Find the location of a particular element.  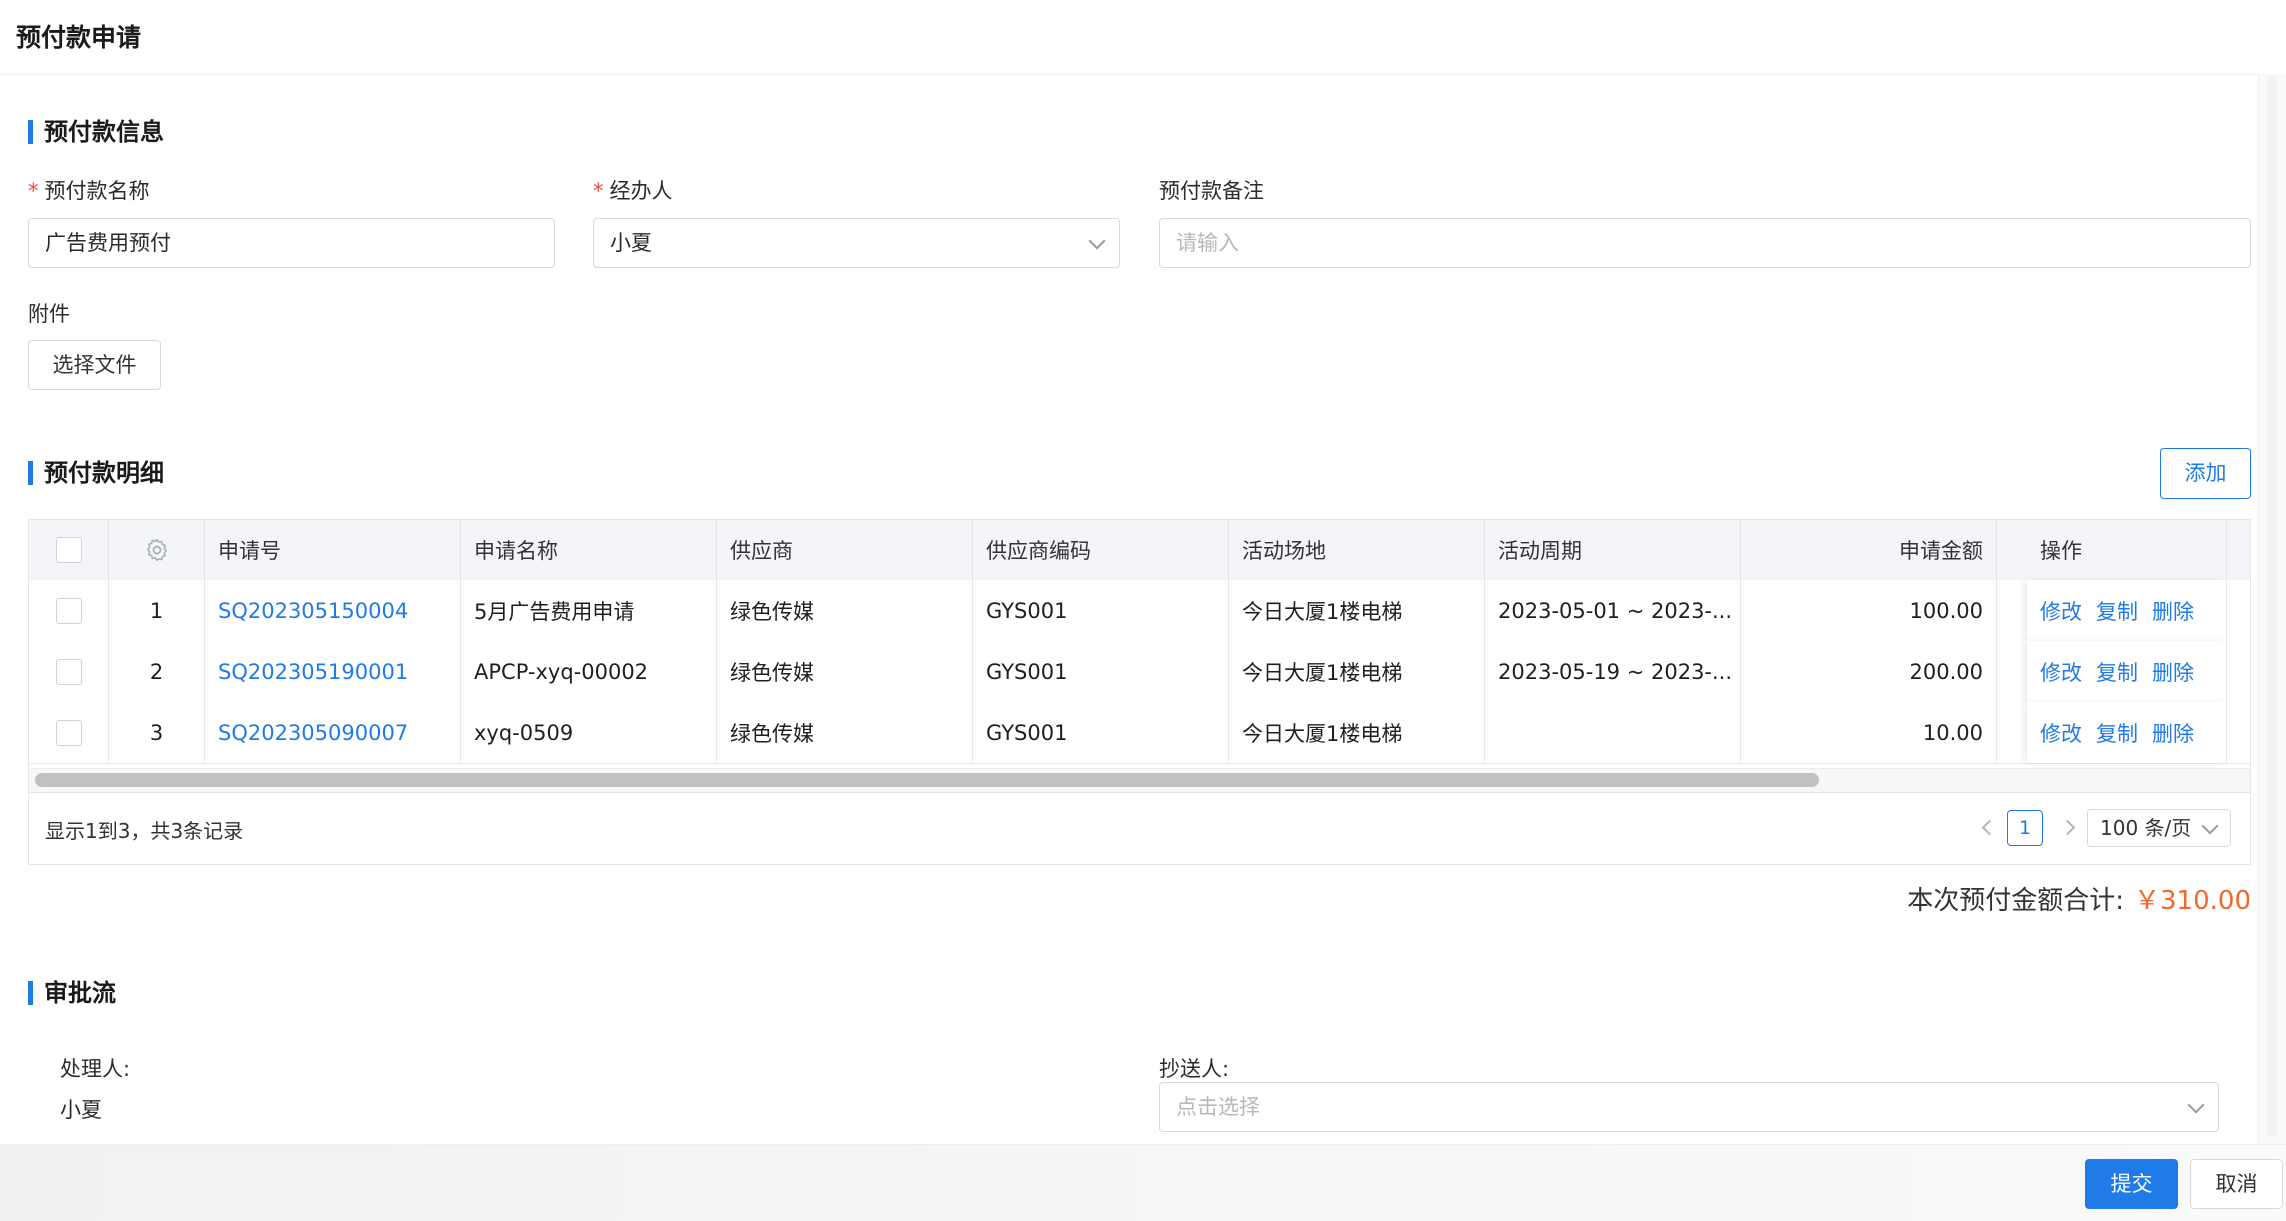

current-page-button: 1 is located at coordinates (2025, 828).